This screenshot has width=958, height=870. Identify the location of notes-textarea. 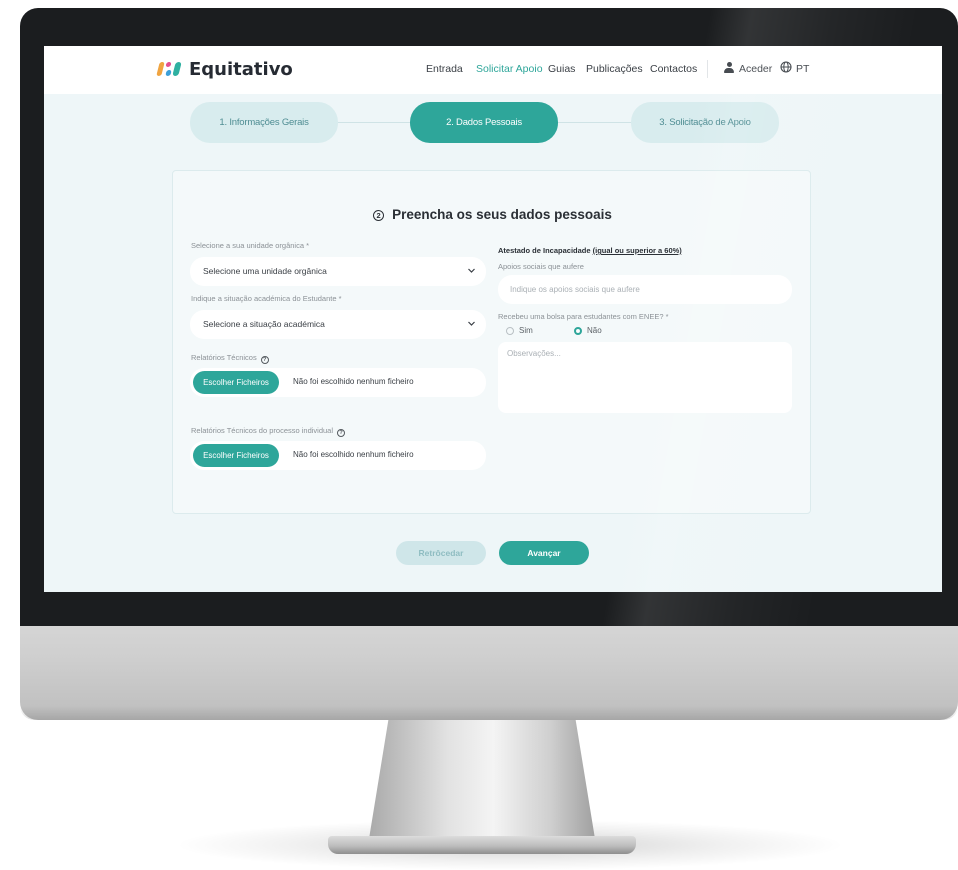
(645, 377).